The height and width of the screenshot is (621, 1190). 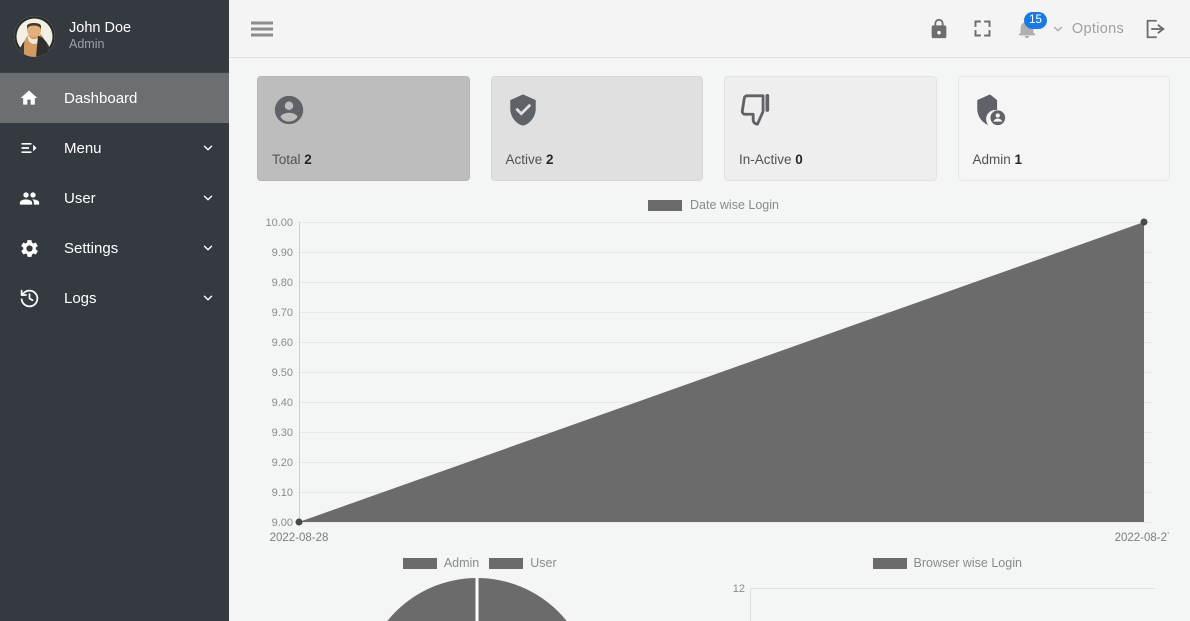 What do you see at coordinates (87, 44) in the screenshot?
I see `sidebar-user-role: Admin` at bounding box center [87, 44].